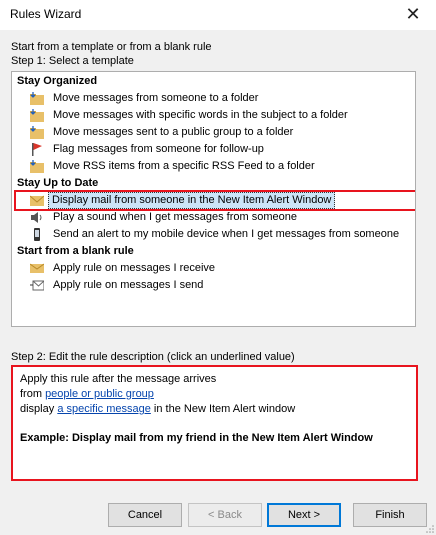 Image resolution: width=436 pixels, height=535 pixels. What do you see at coordinates (46, 14) in the screenshot?
I see `window-title: Rules Wizard` at bounding box center [46, 14].